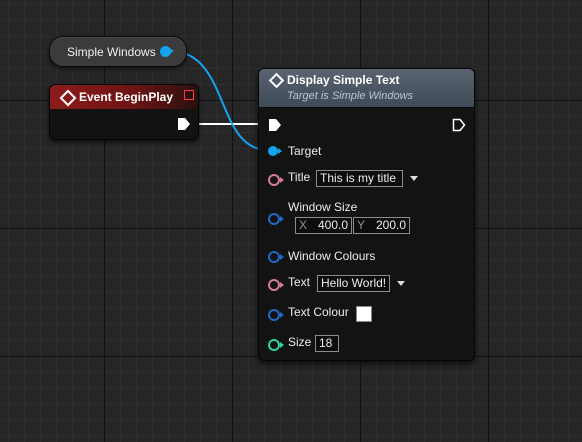 This screenshot has width=582, height=442. What do you see at coordinates (68, 98) in the screenshot?
I see `event-icon` at bounding box center [68, 98].